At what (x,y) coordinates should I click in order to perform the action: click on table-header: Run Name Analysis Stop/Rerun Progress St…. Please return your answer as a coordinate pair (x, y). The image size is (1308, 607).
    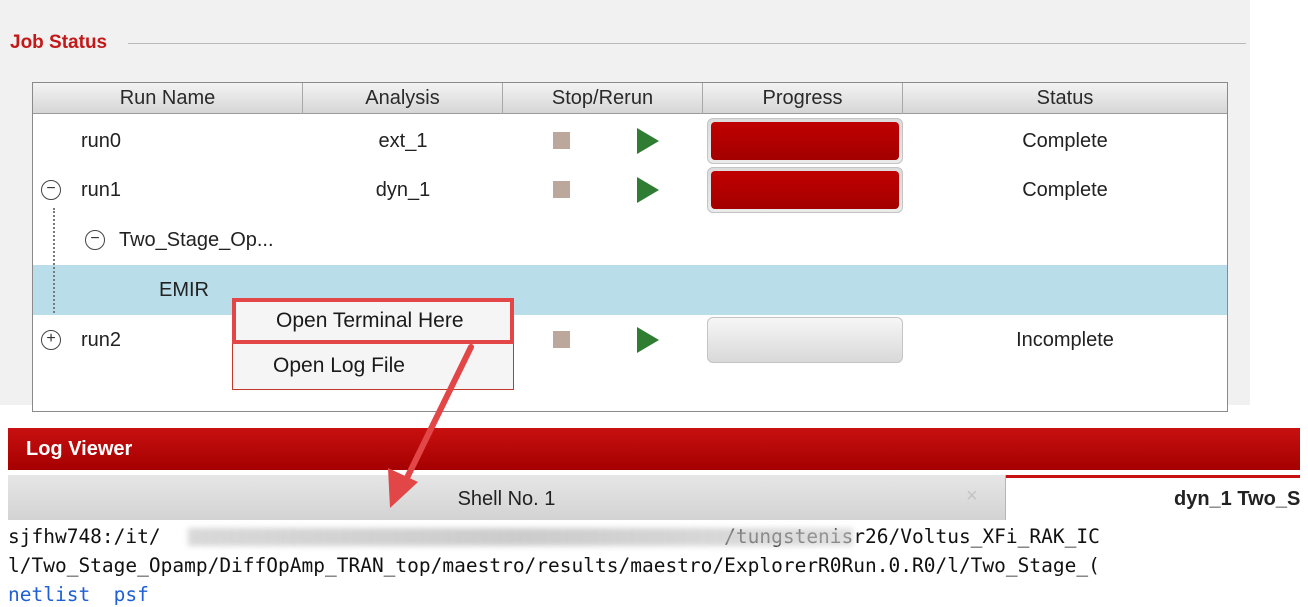
    Looking at the image, I should click on (630, 98).